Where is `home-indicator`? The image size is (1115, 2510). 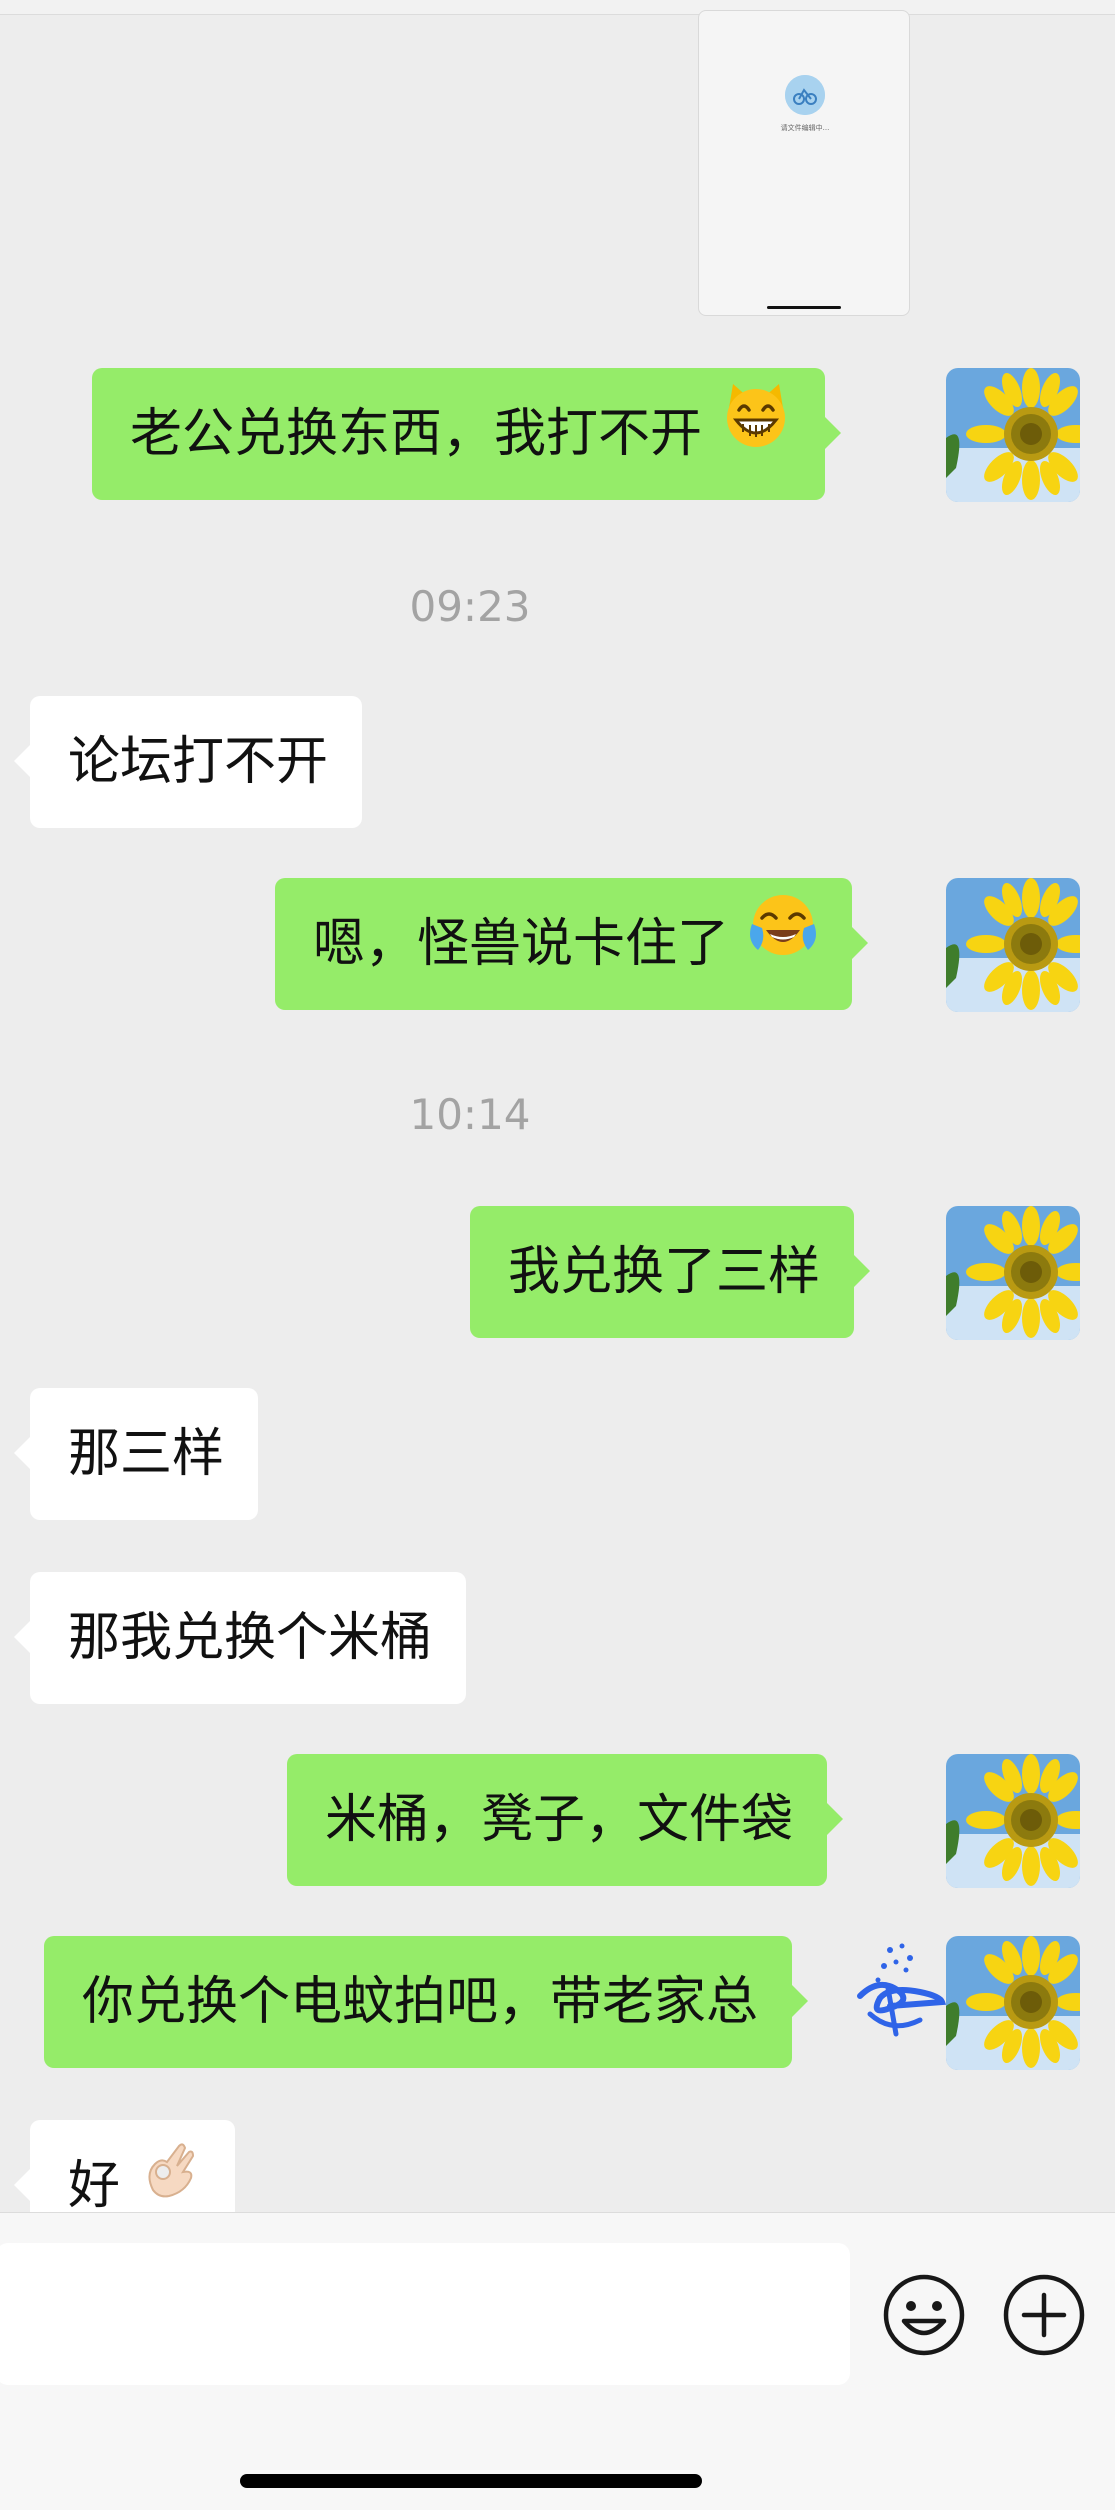 home-indicator is located at coordinates (471, 2481).